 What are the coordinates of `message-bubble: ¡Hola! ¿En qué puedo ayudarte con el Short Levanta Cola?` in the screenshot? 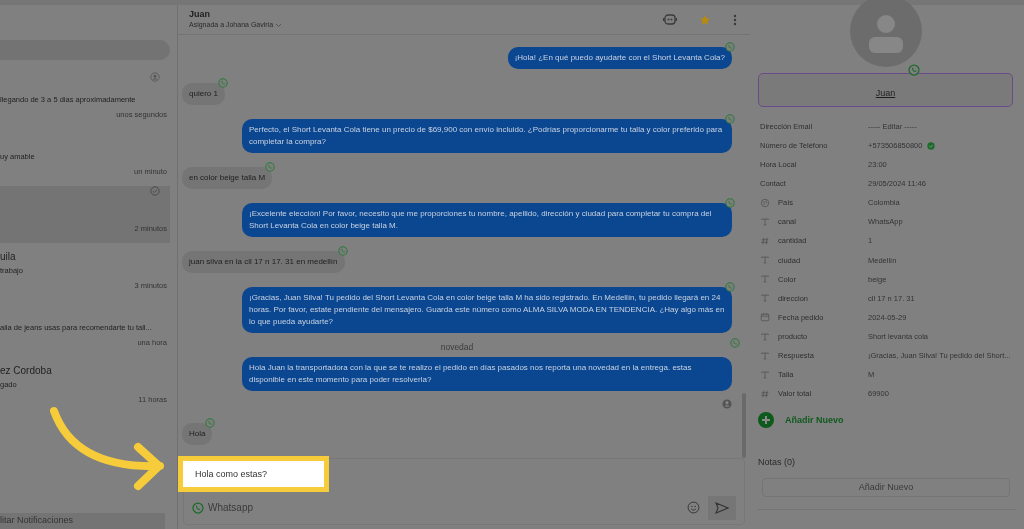 It's located at (619, 58).